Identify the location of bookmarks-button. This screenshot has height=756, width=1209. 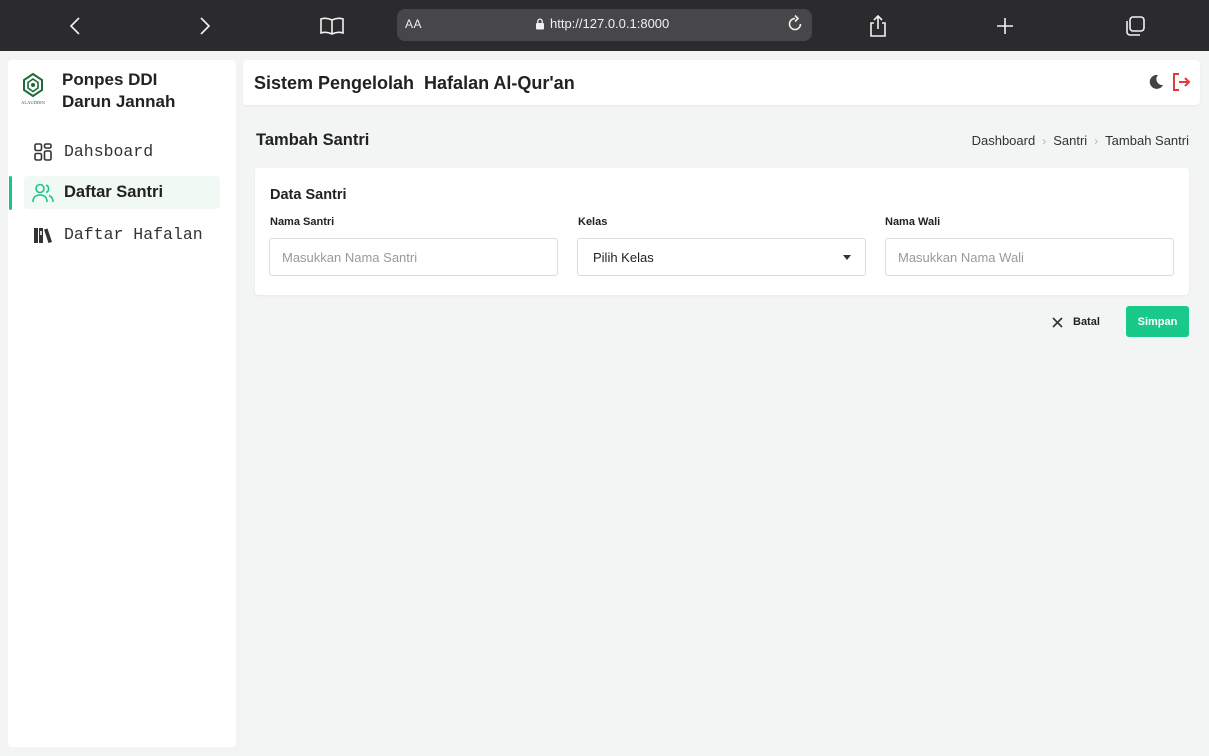
(332, 25).